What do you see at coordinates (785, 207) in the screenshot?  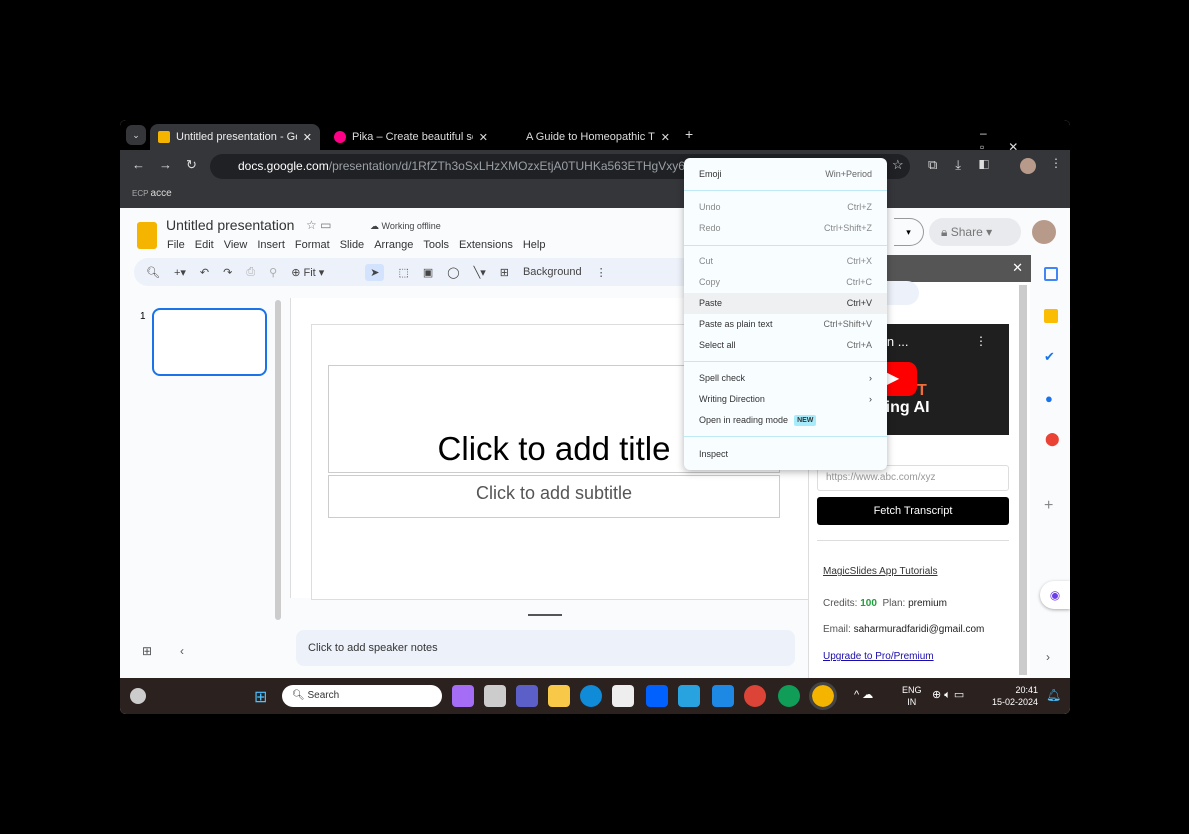 I see `menu-item-undo: Undo Ctrl+Z` at bounding box center [785, 207].